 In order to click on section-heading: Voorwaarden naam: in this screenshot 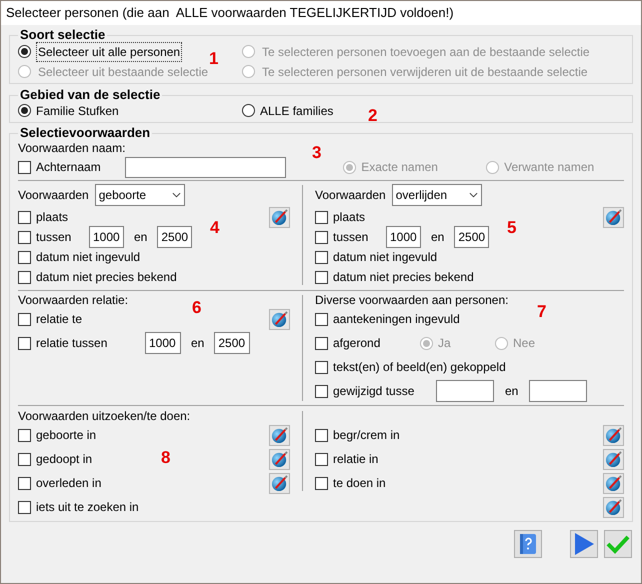, I will do `click(72, 148)`.